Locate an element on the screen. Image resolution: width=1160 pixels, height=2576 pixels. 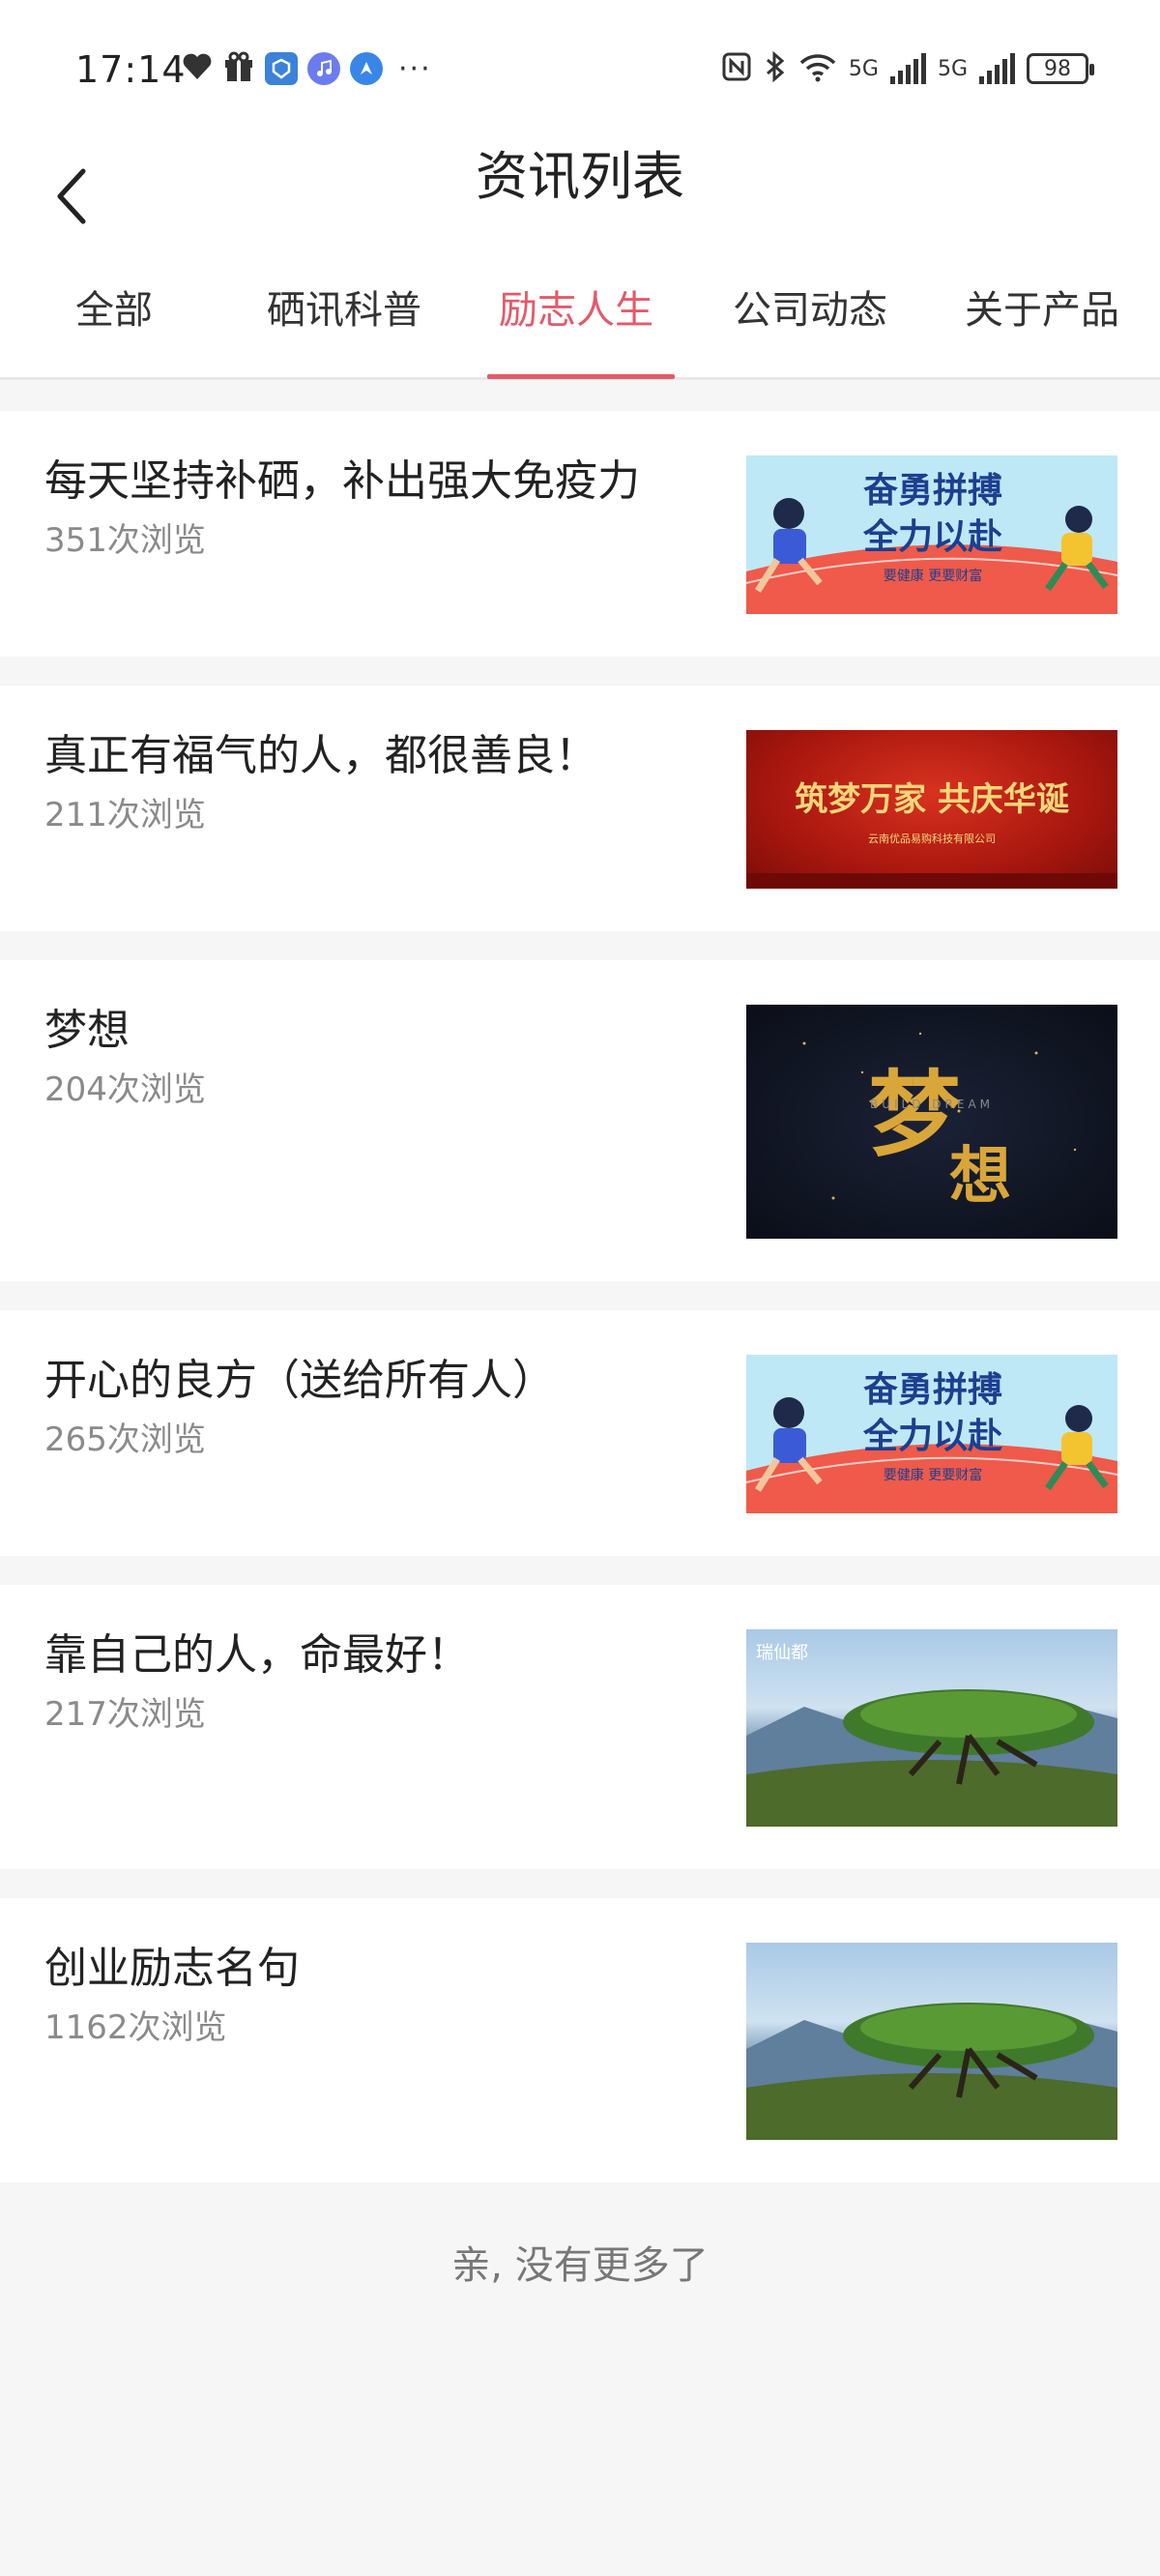
heart-icon is located at coordinates (198, 68).